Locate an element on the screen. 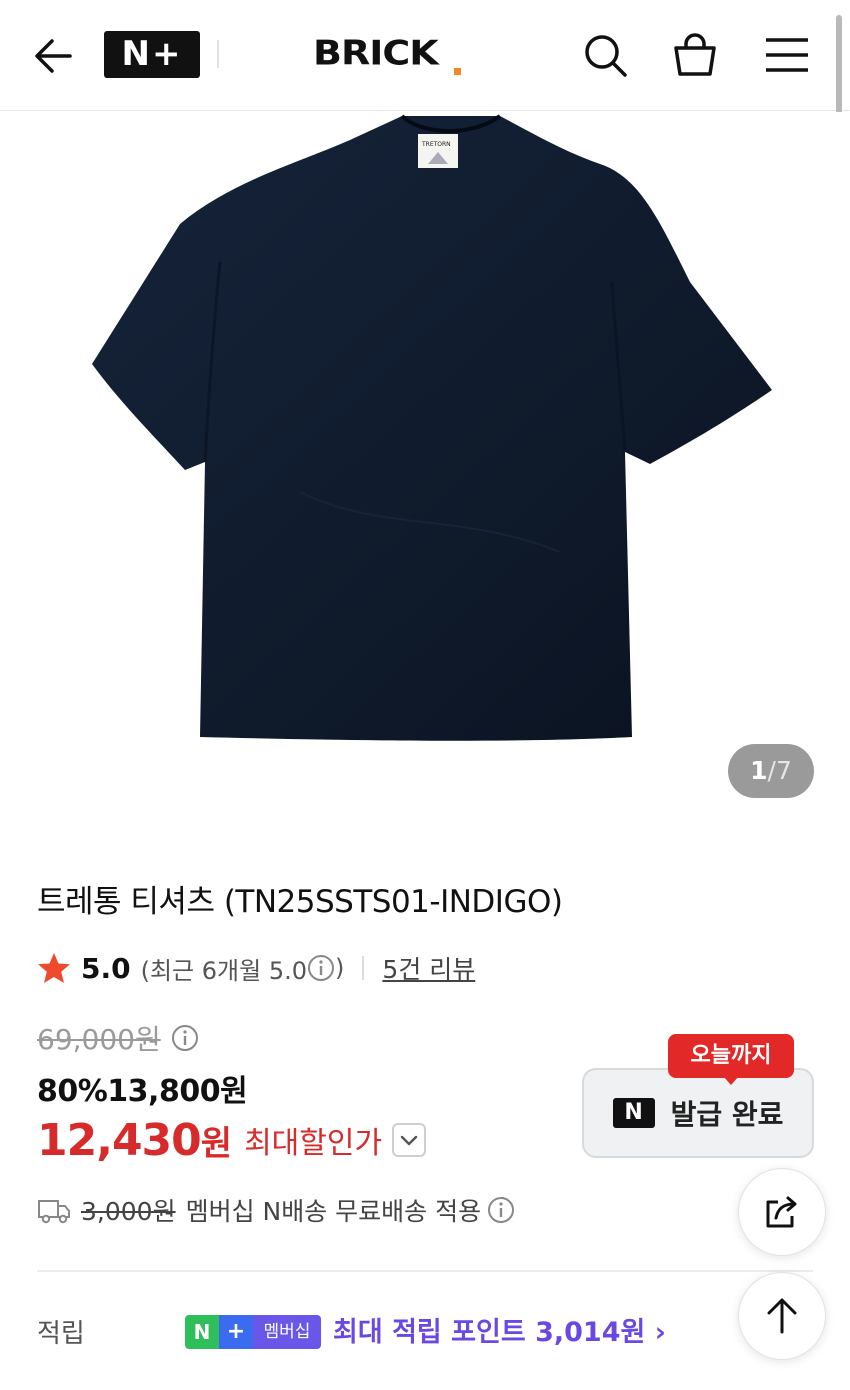  badge-n: N is located at coordinates (202, 1332).